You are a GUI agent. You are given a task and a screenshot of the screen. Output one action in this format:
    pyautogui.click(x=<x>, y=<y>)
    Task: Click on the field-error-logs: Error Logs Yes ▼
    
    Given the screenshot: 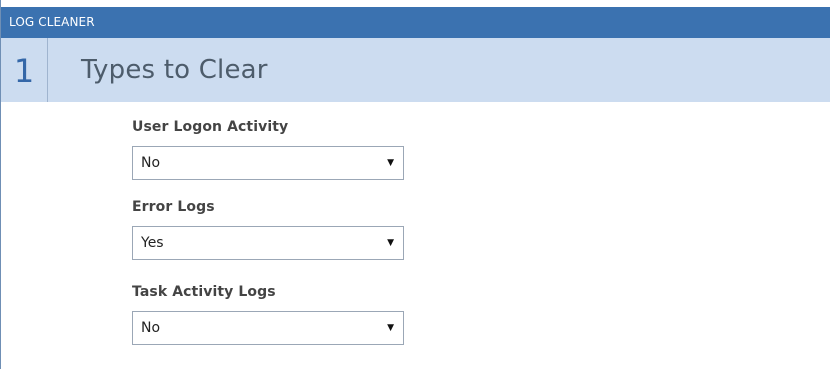 What is the action you would take?
    pyautogui.click(x=268, y=228)
    